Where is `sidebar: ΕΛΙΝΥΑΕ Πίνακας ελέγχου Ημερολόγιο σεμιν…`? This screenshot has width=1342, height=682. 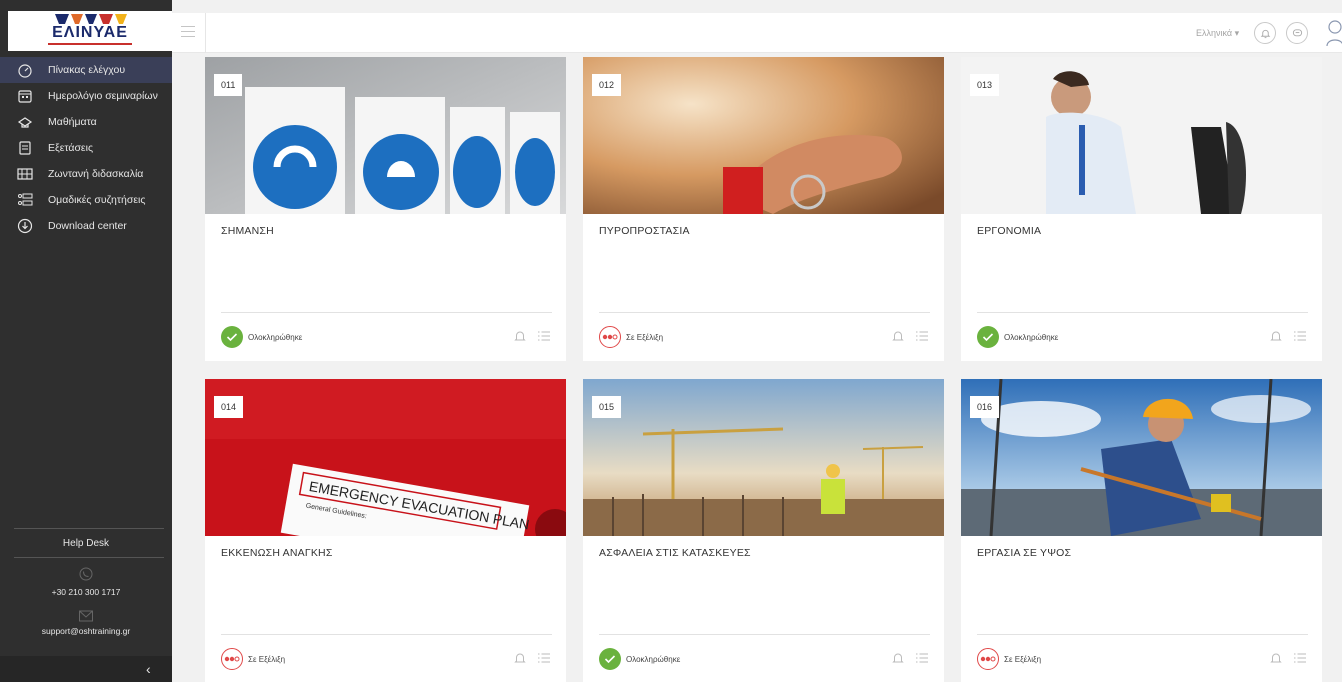 sidebar: ΕΛΙΝΥΑΕ Πίνακας ελέγχου Ημερολόγιο σεμιν… is located at coordinates (86, 341).